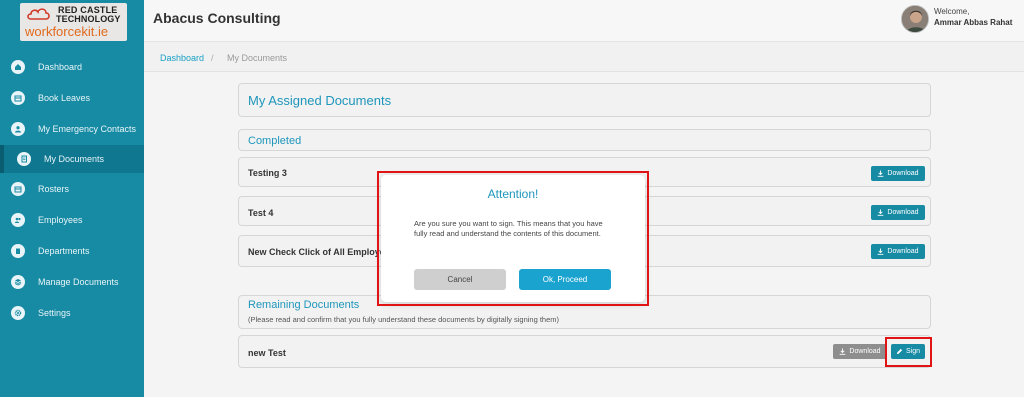  What do you see at coordinates (584, 100) in the screenshot?
I see `page-title-panel: My Assigned Documents` at bounding box center [584, 100].